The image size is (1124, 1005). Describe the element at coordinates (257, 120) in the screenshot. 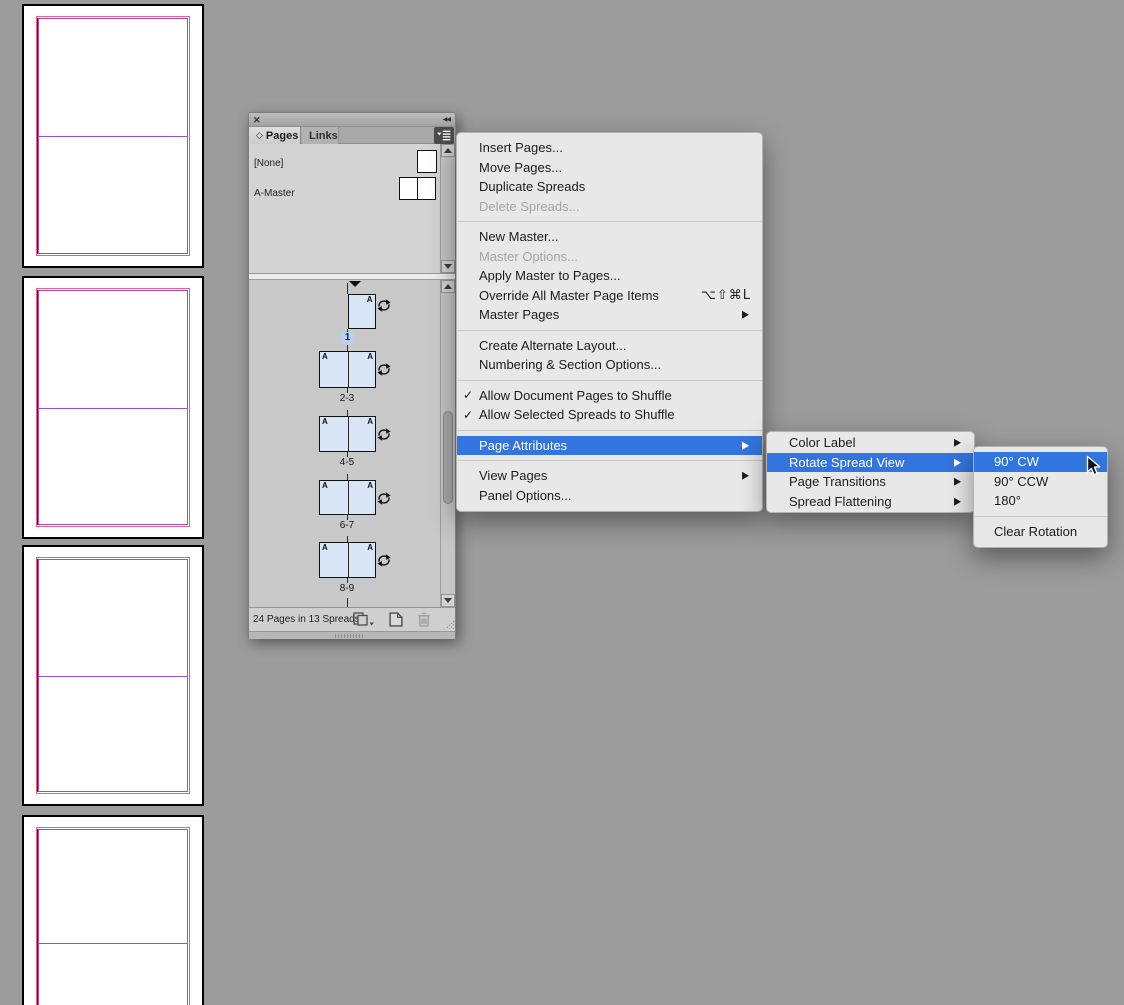

I see `close-icon: ✕` at that location.